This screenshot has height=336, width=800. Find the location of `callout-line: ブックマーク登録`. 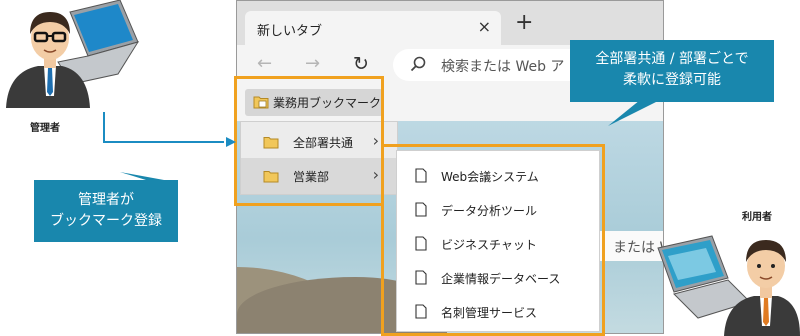

callout-line: ブックマーク登録 is located at coordinates (106, 221).